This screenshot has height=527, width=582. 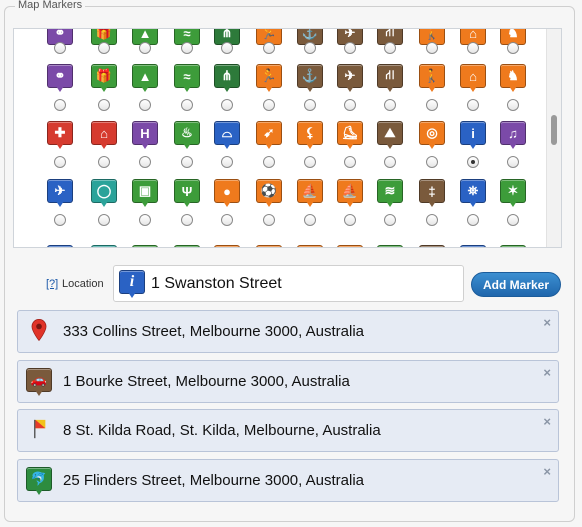 I want to click on home-icon: ⌂, so click(x=473, y=79).